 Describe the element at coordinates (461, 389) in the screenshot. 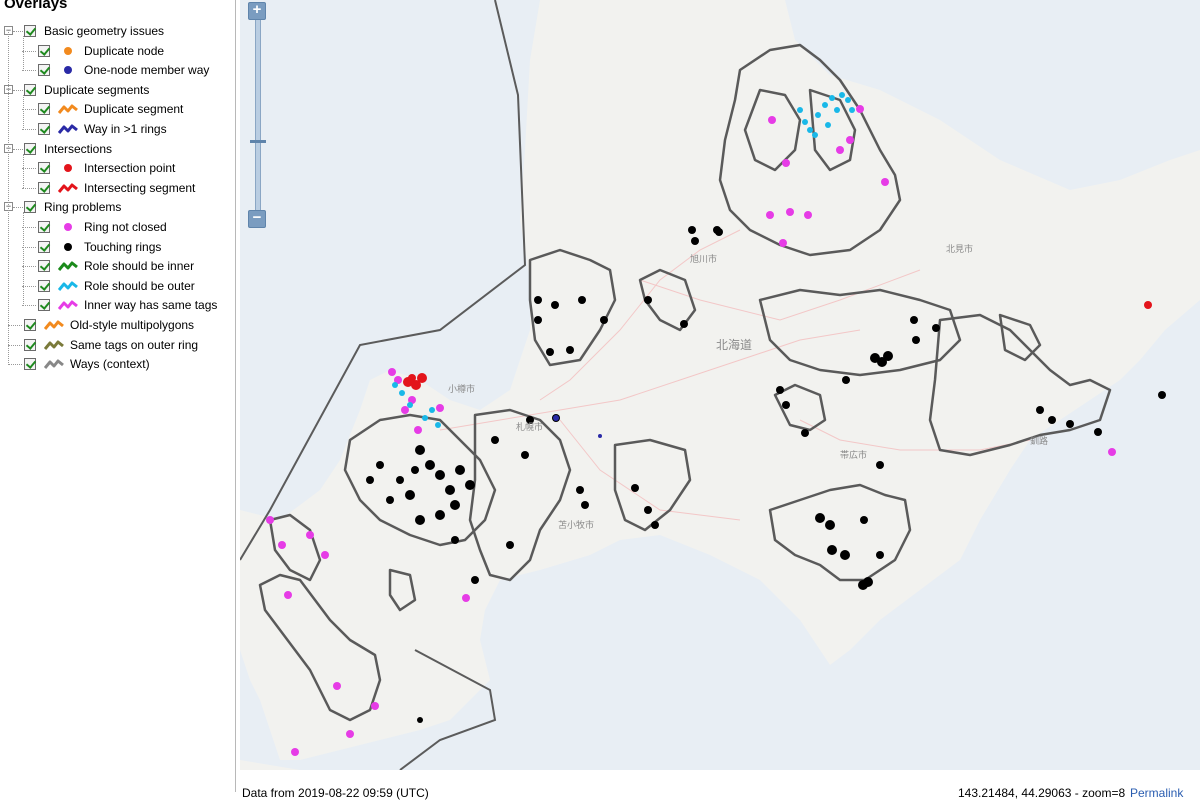

I see `label-otaru: 小樽市` at that location.